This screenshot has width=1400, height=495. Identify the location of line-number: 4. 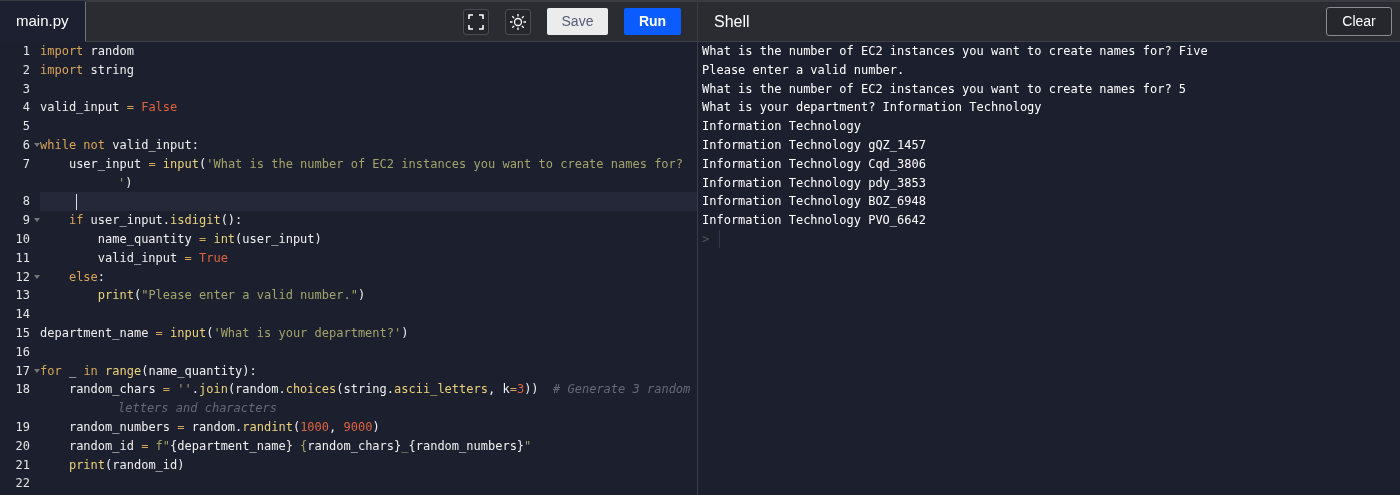
(26, 108).